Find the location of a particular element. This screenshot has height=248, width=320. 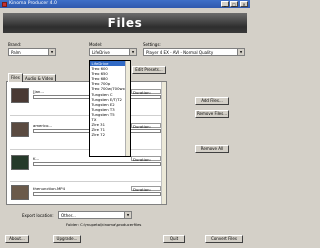

model-label: Model: is located at coordinates (96, 44).